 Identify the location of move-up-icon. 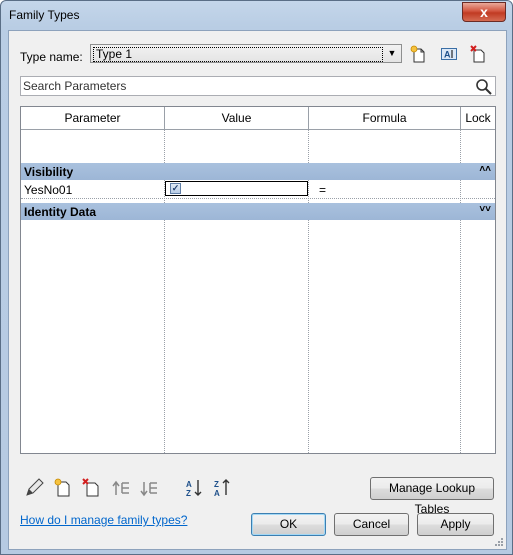
(122, 488).